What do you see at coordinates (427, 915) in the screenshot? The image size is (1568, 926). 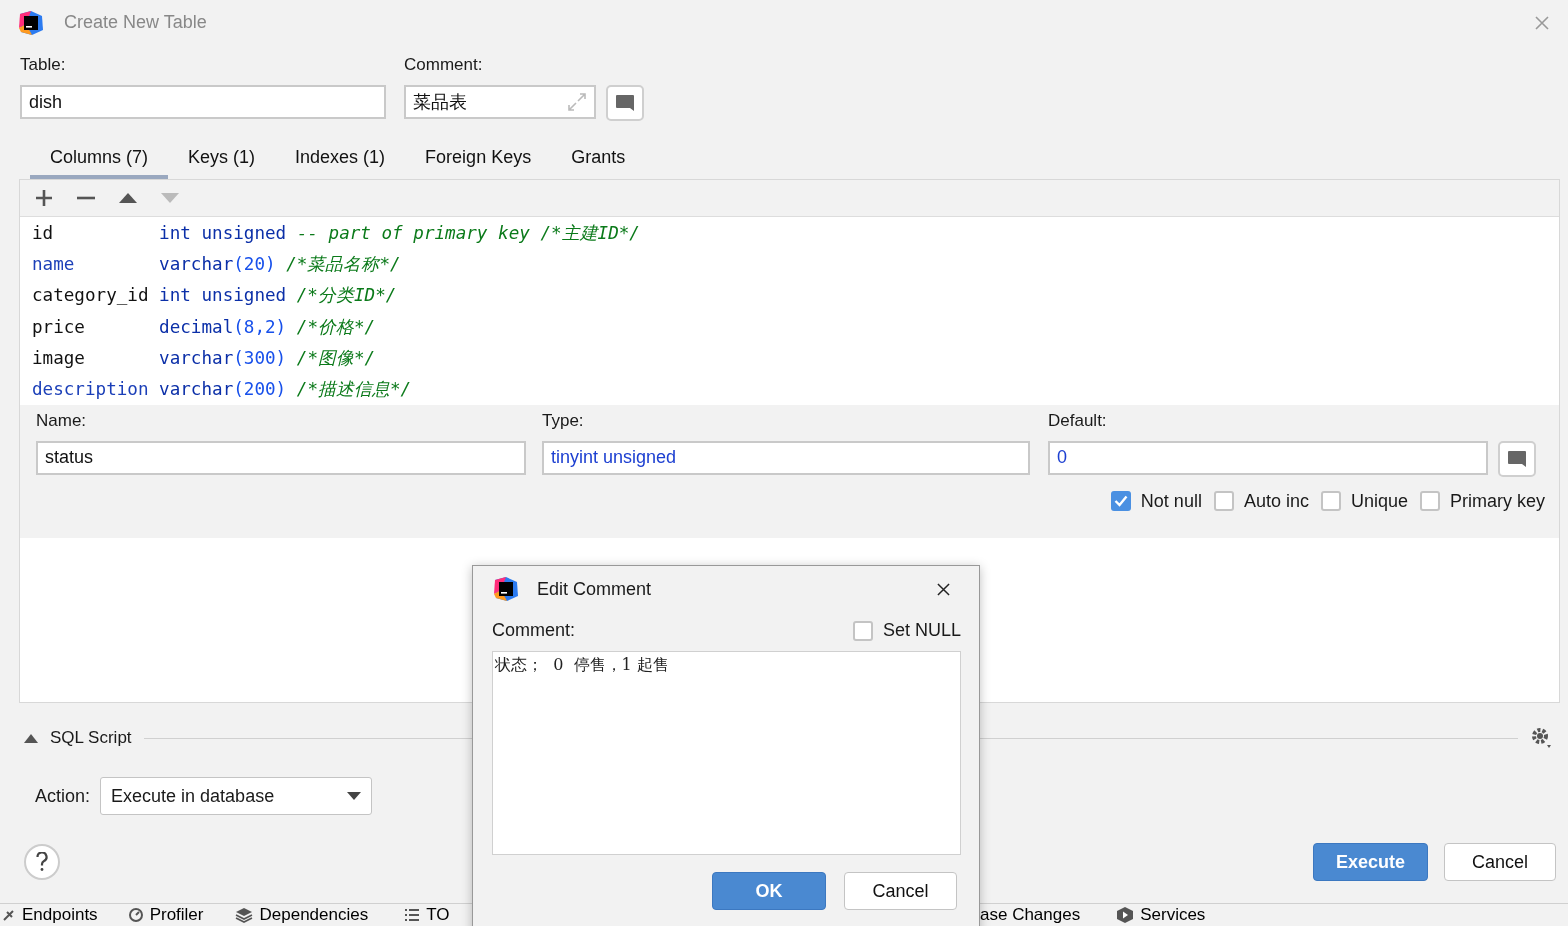 I see `tool-window-tab: TO` at bounding box center [427, 915].